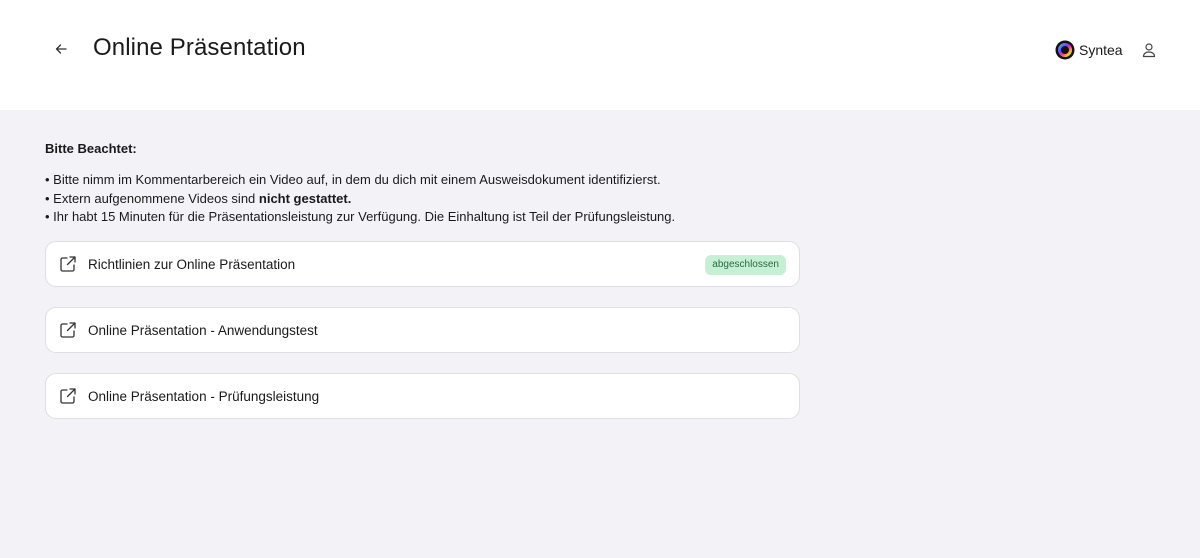  Describe the element at coordinates (745, 265) in the screenshot. I see `status-badge: abgeschlossen` at that location.